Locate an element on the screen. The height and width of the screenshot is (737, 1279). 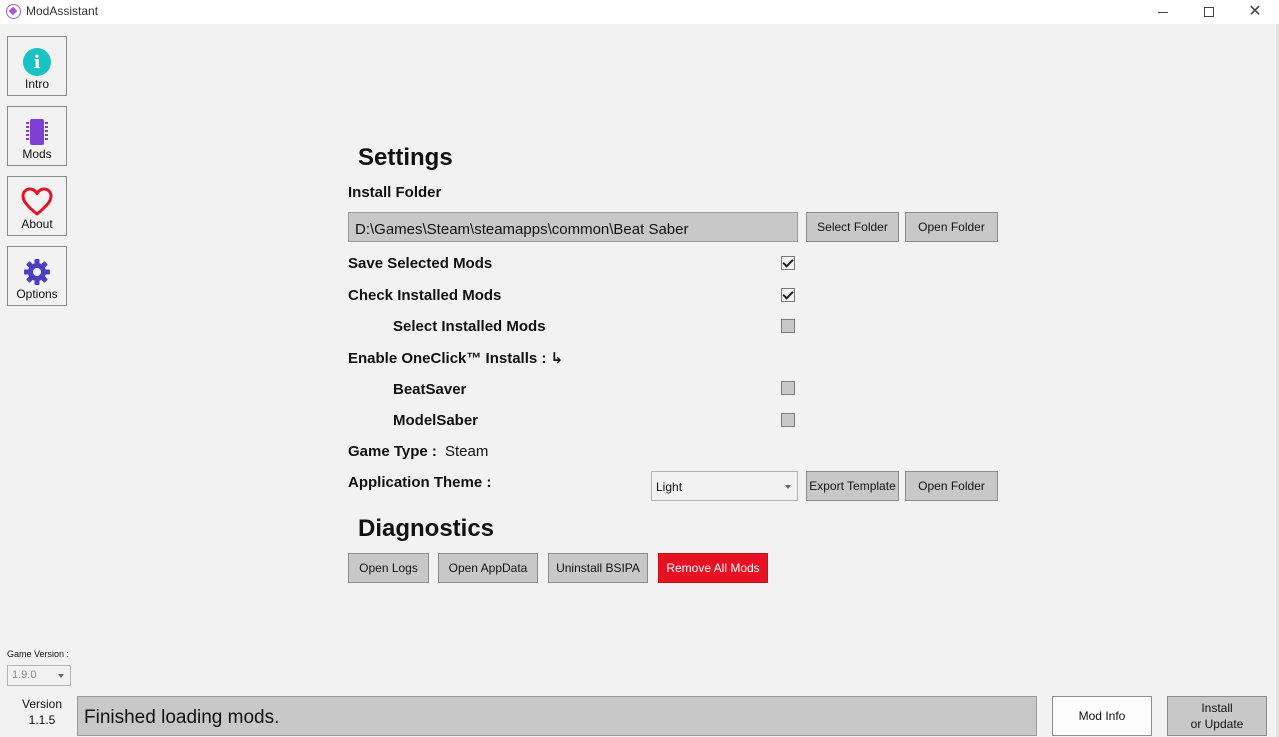
game-version-label: Game Version : is located at coordinates (38, 654).